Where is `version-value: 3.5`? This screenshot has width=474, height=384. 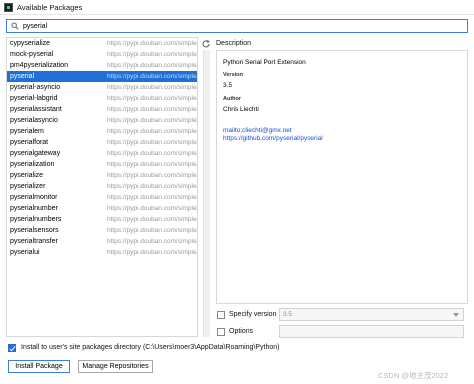 version-value: 3.5 is located at coordinates (228, 85).